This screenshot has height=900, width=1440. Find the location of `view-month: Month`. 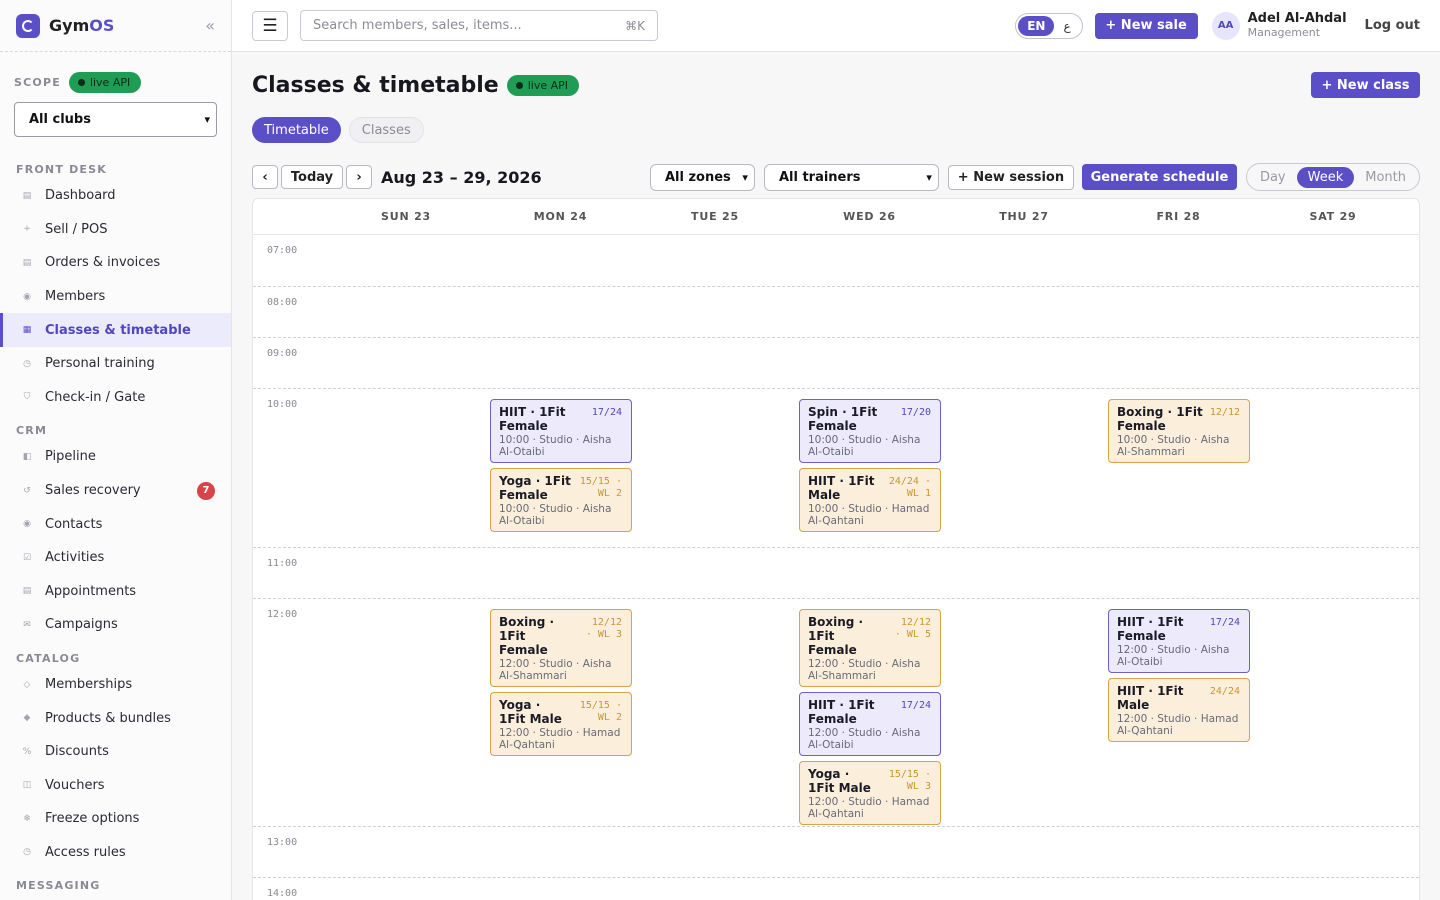

view-month: Month is located at coordinates (1385, 177).